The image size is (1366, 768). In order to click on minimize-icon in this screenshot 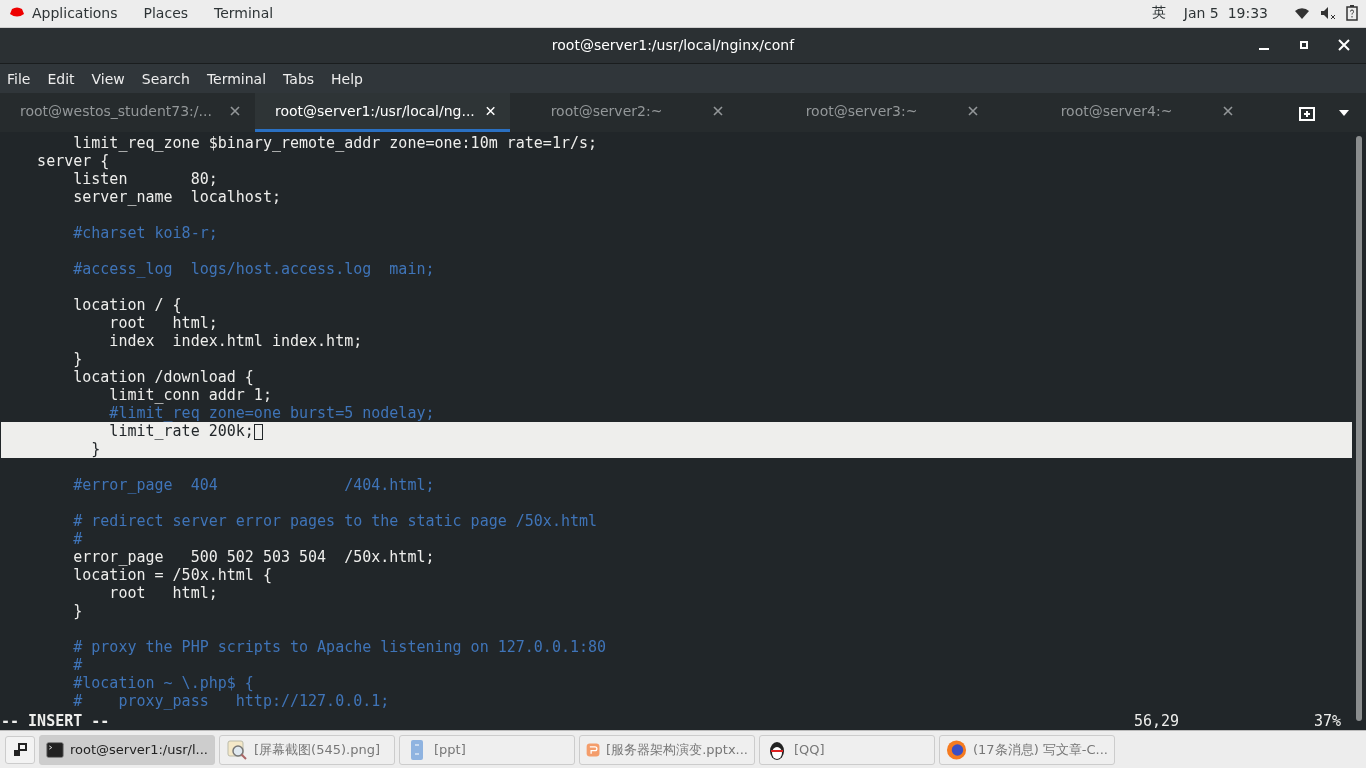, I will do `click(1264, 49)`.